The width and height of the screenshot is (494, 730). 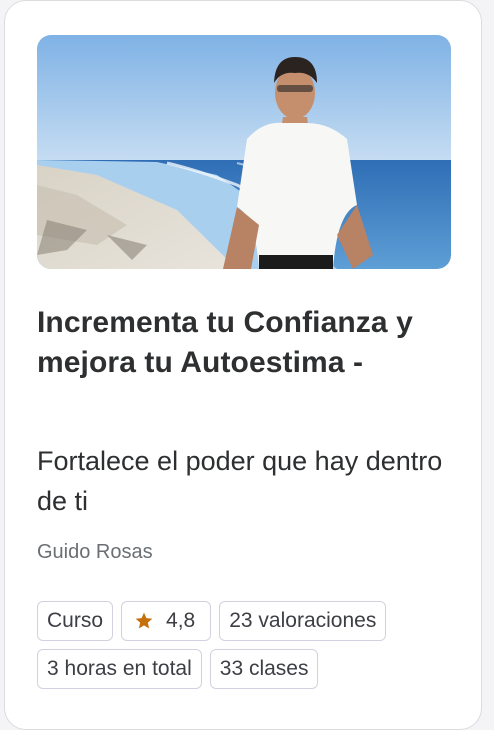 I want to click on badge-row: Curso 4,8 23 valoraciones, so click(x=247, y=621).